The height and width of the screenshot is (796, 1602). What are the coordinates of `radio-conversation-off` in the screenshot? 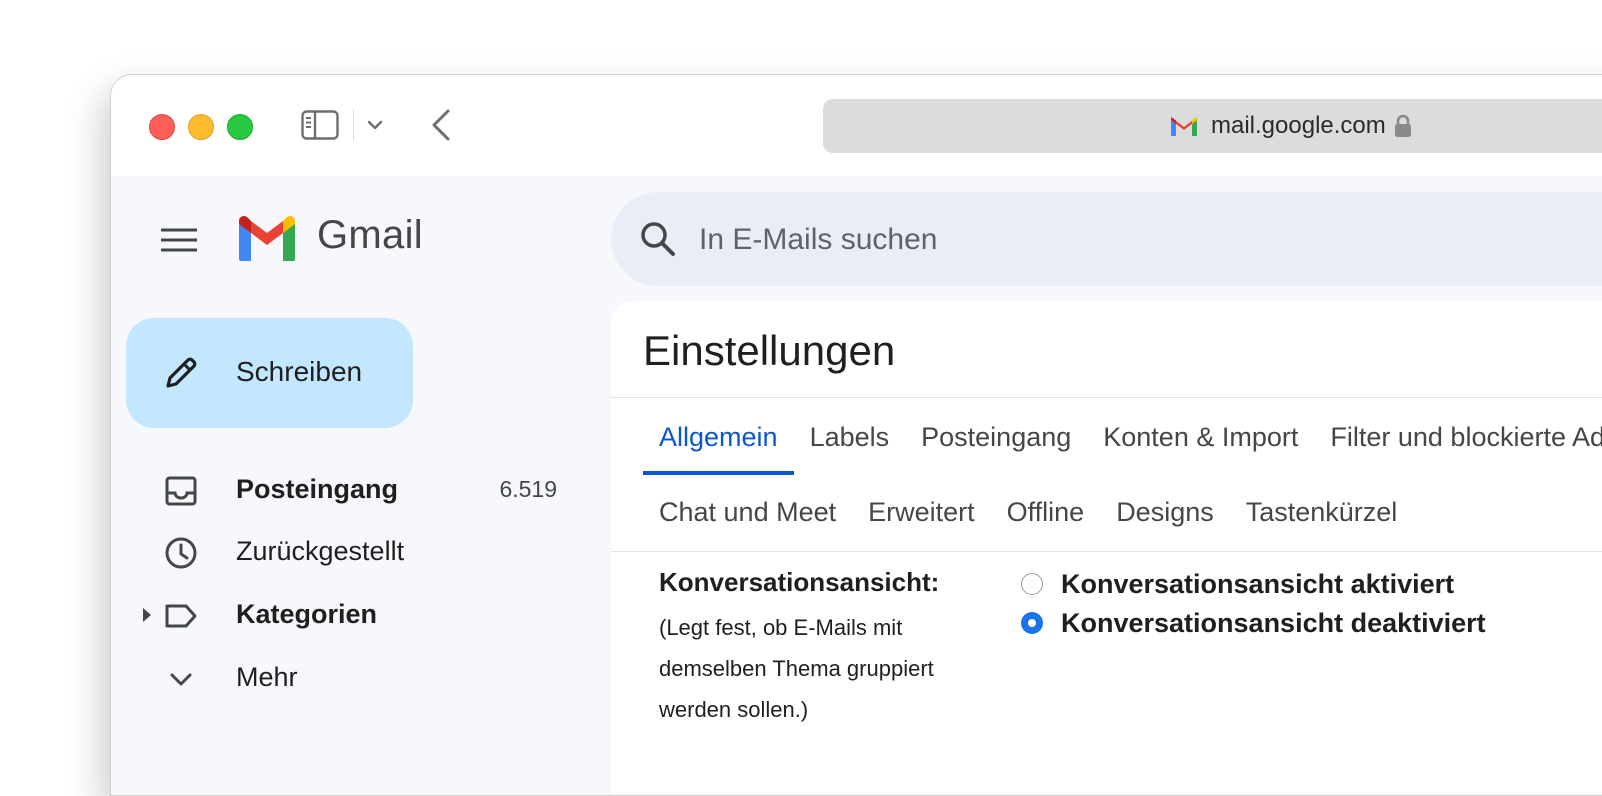 It's located at (1032, 623).